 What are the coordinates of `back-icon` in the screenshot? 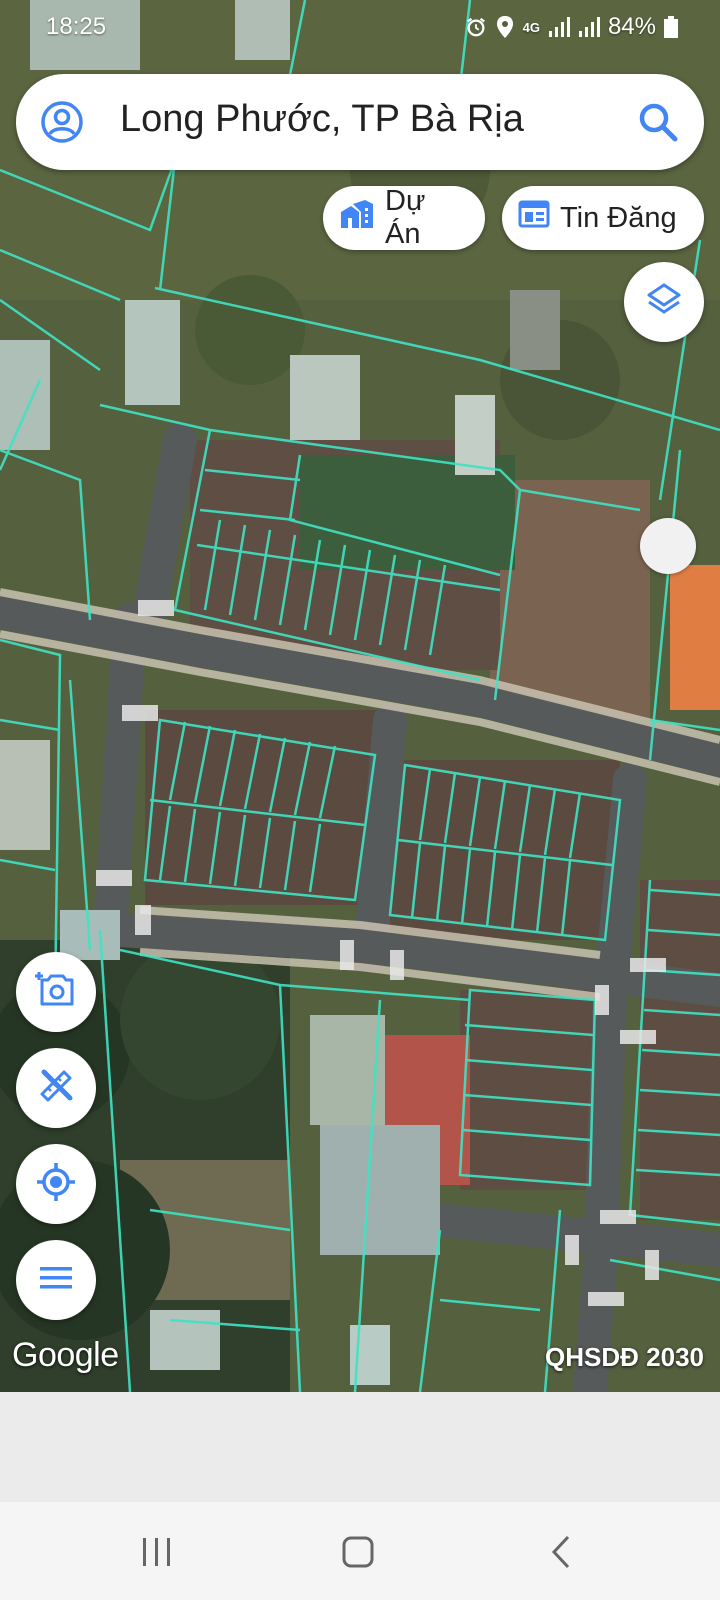 It's located at (561, 1552).